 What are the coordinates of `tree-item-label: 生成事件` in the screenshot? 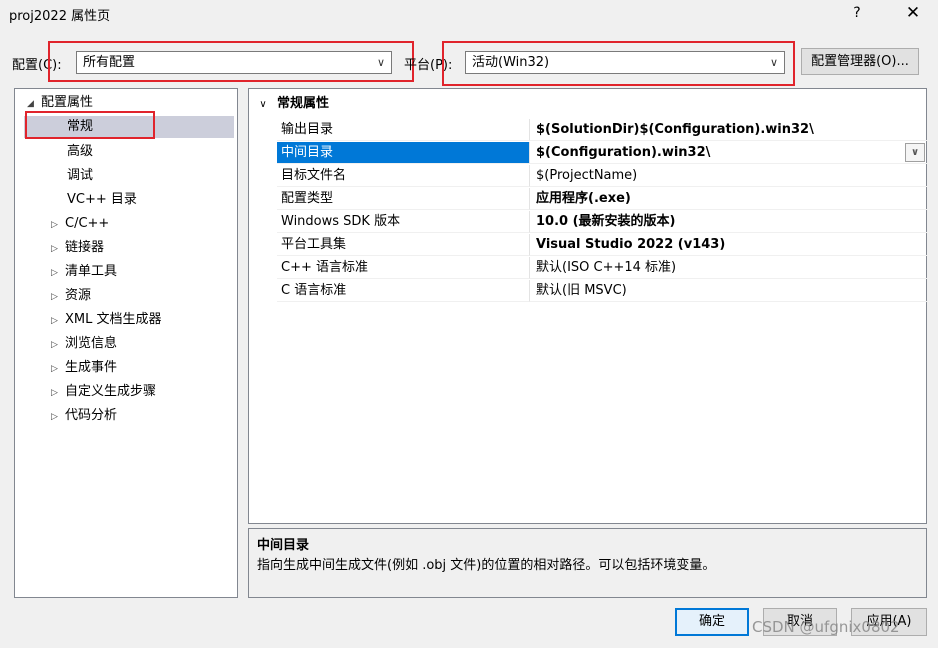 It's located at (91, 367).